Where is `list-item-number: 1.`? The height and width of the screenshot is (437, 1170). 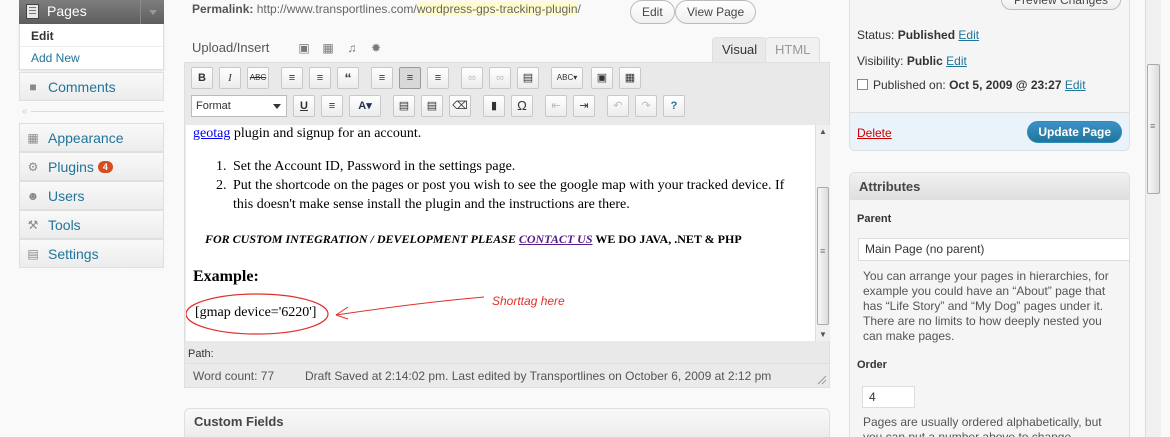 list-item-number: 1. is located at coordinates (221, 166).